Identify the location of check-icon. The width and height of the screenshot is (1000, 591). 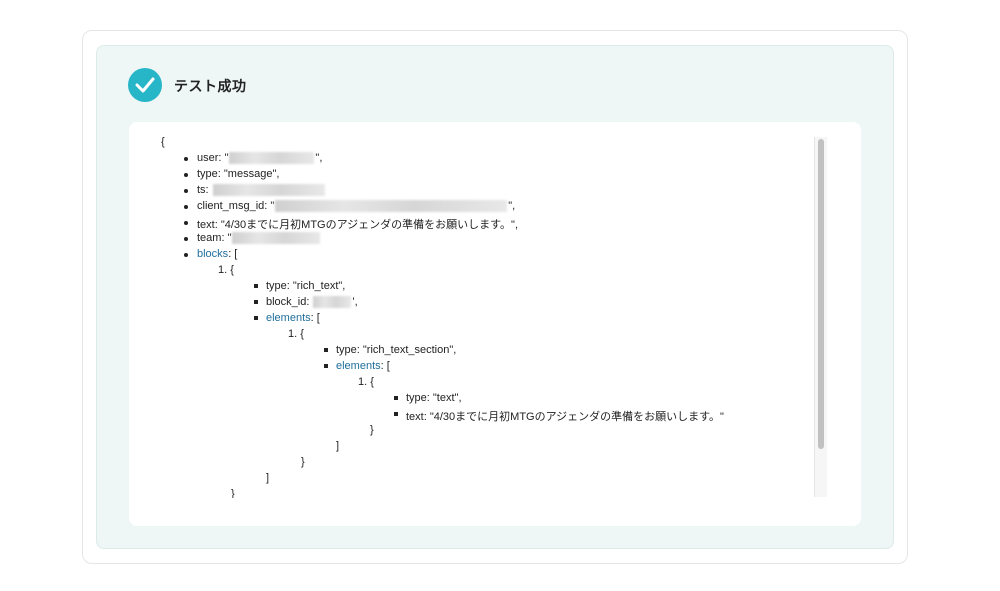
(145, 85).